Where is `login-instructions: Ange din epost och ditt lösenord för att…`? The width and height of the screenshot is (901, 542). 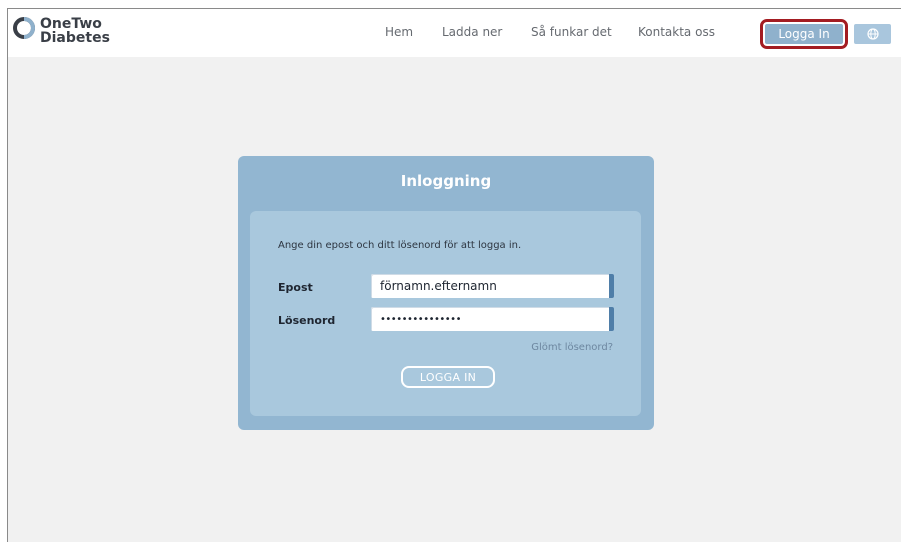
login-instructions: Ange din epost och ditt lösenord för att… is located at coordinates (400, 245).